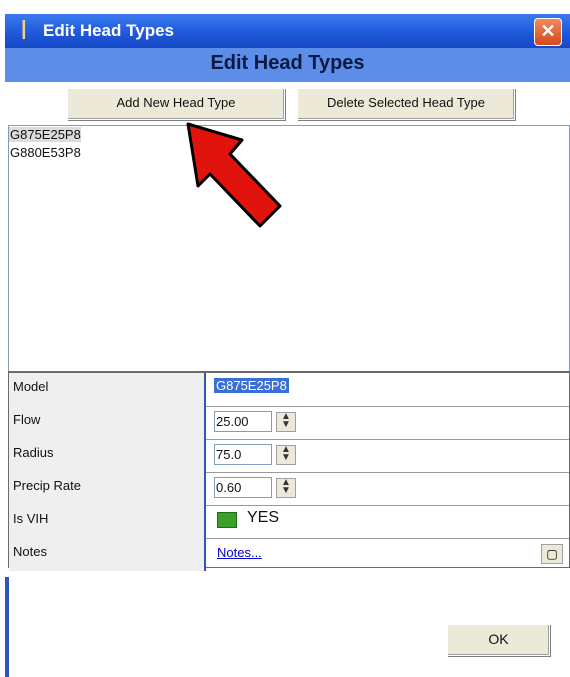 The height and width of the screenshot is (677, 570). I want to click on property-row-precip-rate: Precip Rate 0.60 ▲ ▼, so click(289, 489).